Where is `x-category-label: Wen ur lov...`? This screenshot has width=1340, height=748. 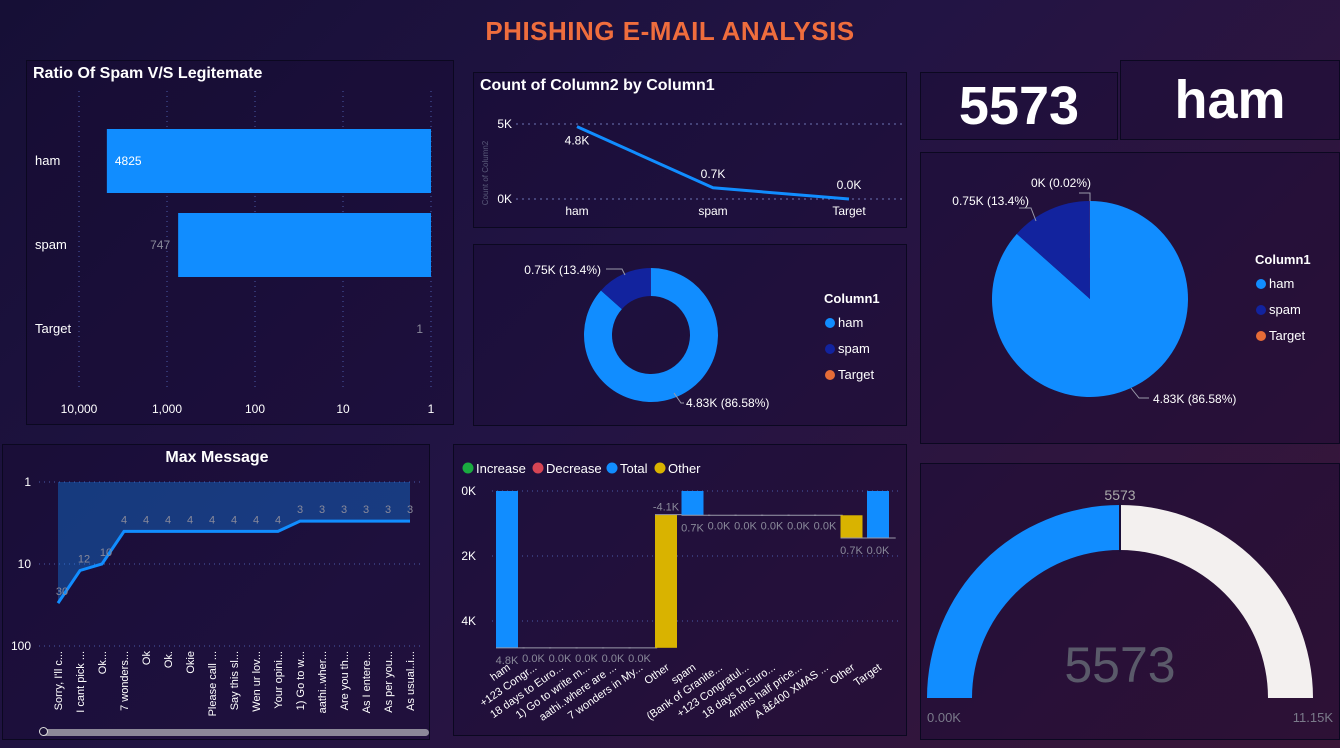
x-category-label: Wen ur lov... is located at coordinates (257, 681).